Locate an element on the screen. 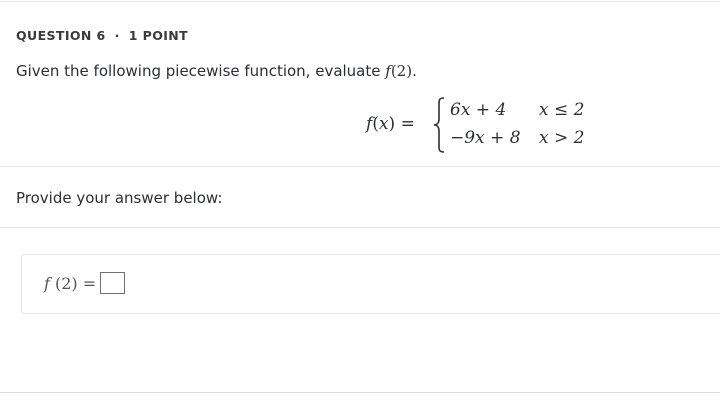 This screenshot has width=720, height=405. prompt-math: f(2) is located at coordinates (398, 71).